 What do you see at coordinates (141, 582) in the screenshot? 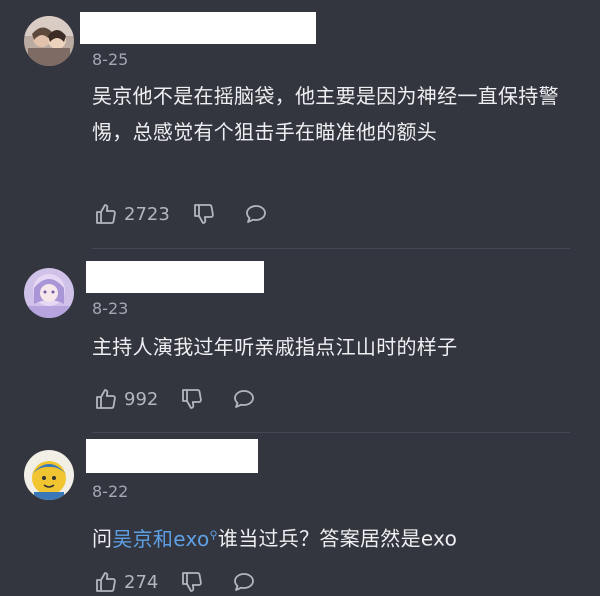
I see `like-count: 274` at bounding box center [141, 582].